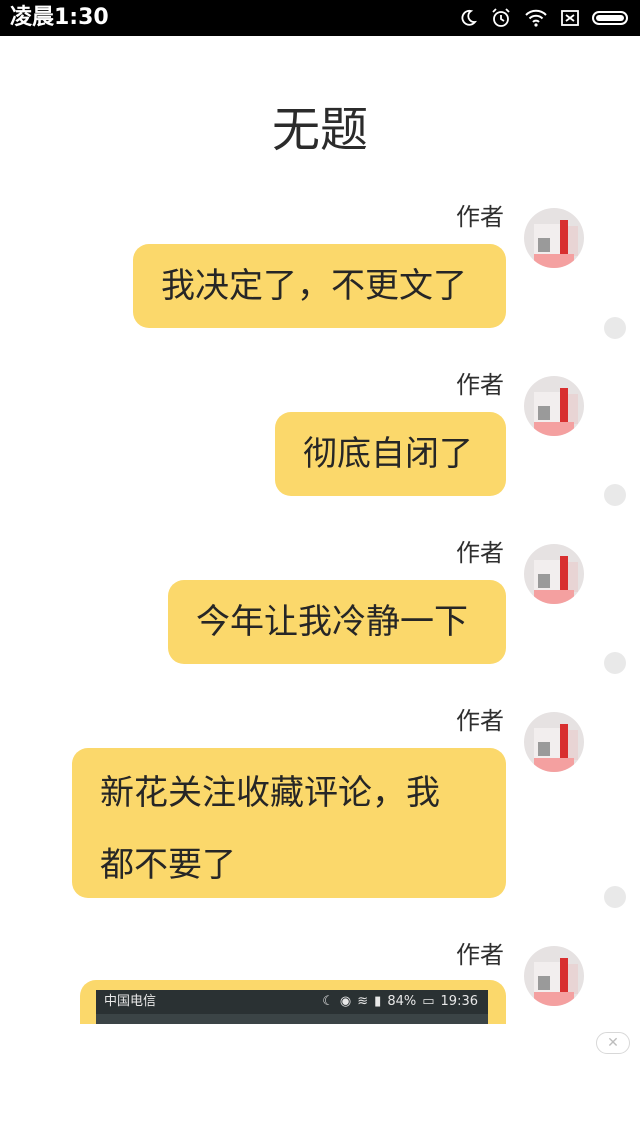 Image resolution: width=640 pixels, height=1138 pixels. What do you see at coordinates (130, 1001) in the screenshot?
I see `embedded-carrier: 中国电信` at bounding box center [130, 1001].